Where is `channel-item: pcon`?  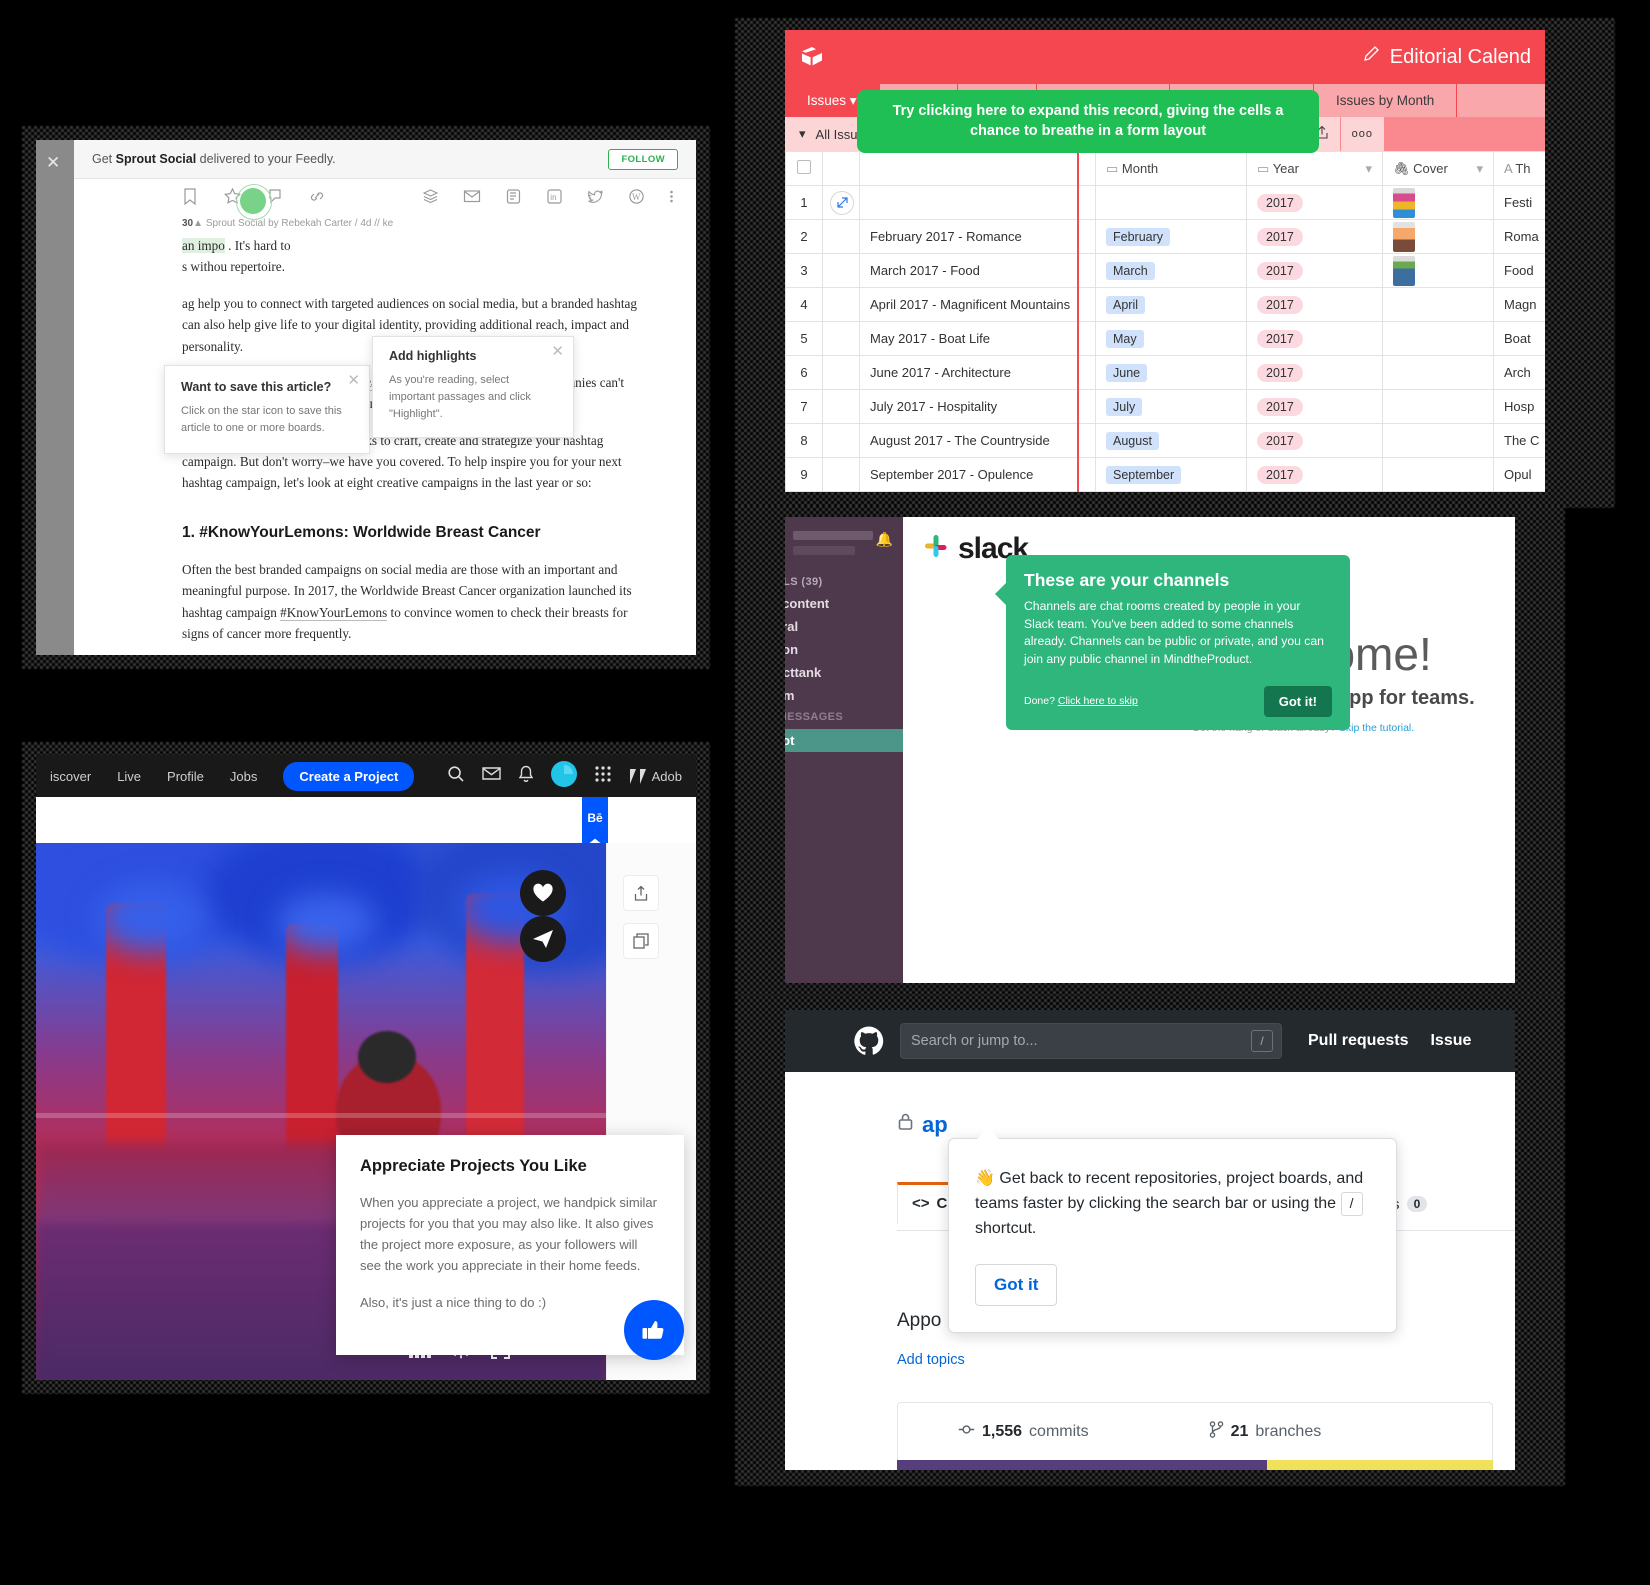
channel-item: pcon is located at coordinates (844, 649).